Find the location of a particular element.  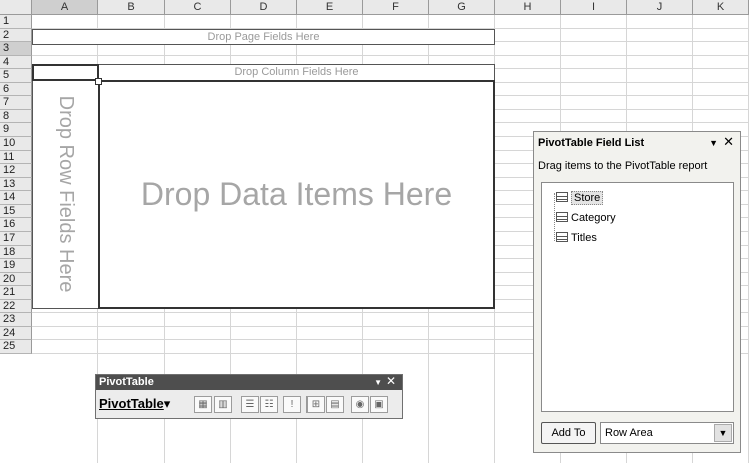

field-item-titles: Titles is located at coordinates (576, 238).